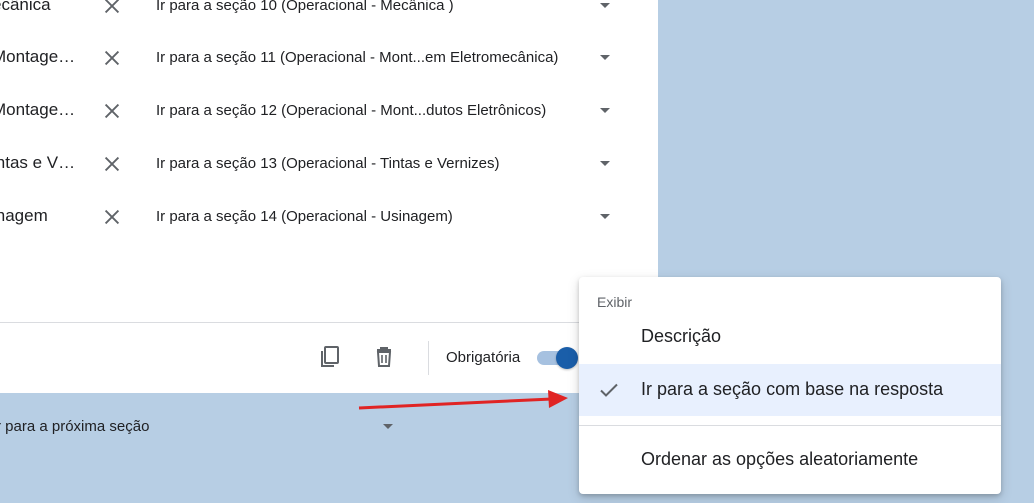 The width and height of the screenshot is (1034, 503). What do you see at coordinates (384, 357) in the screenshot?
I see `trash-icon` at bounding box center [384, 357].